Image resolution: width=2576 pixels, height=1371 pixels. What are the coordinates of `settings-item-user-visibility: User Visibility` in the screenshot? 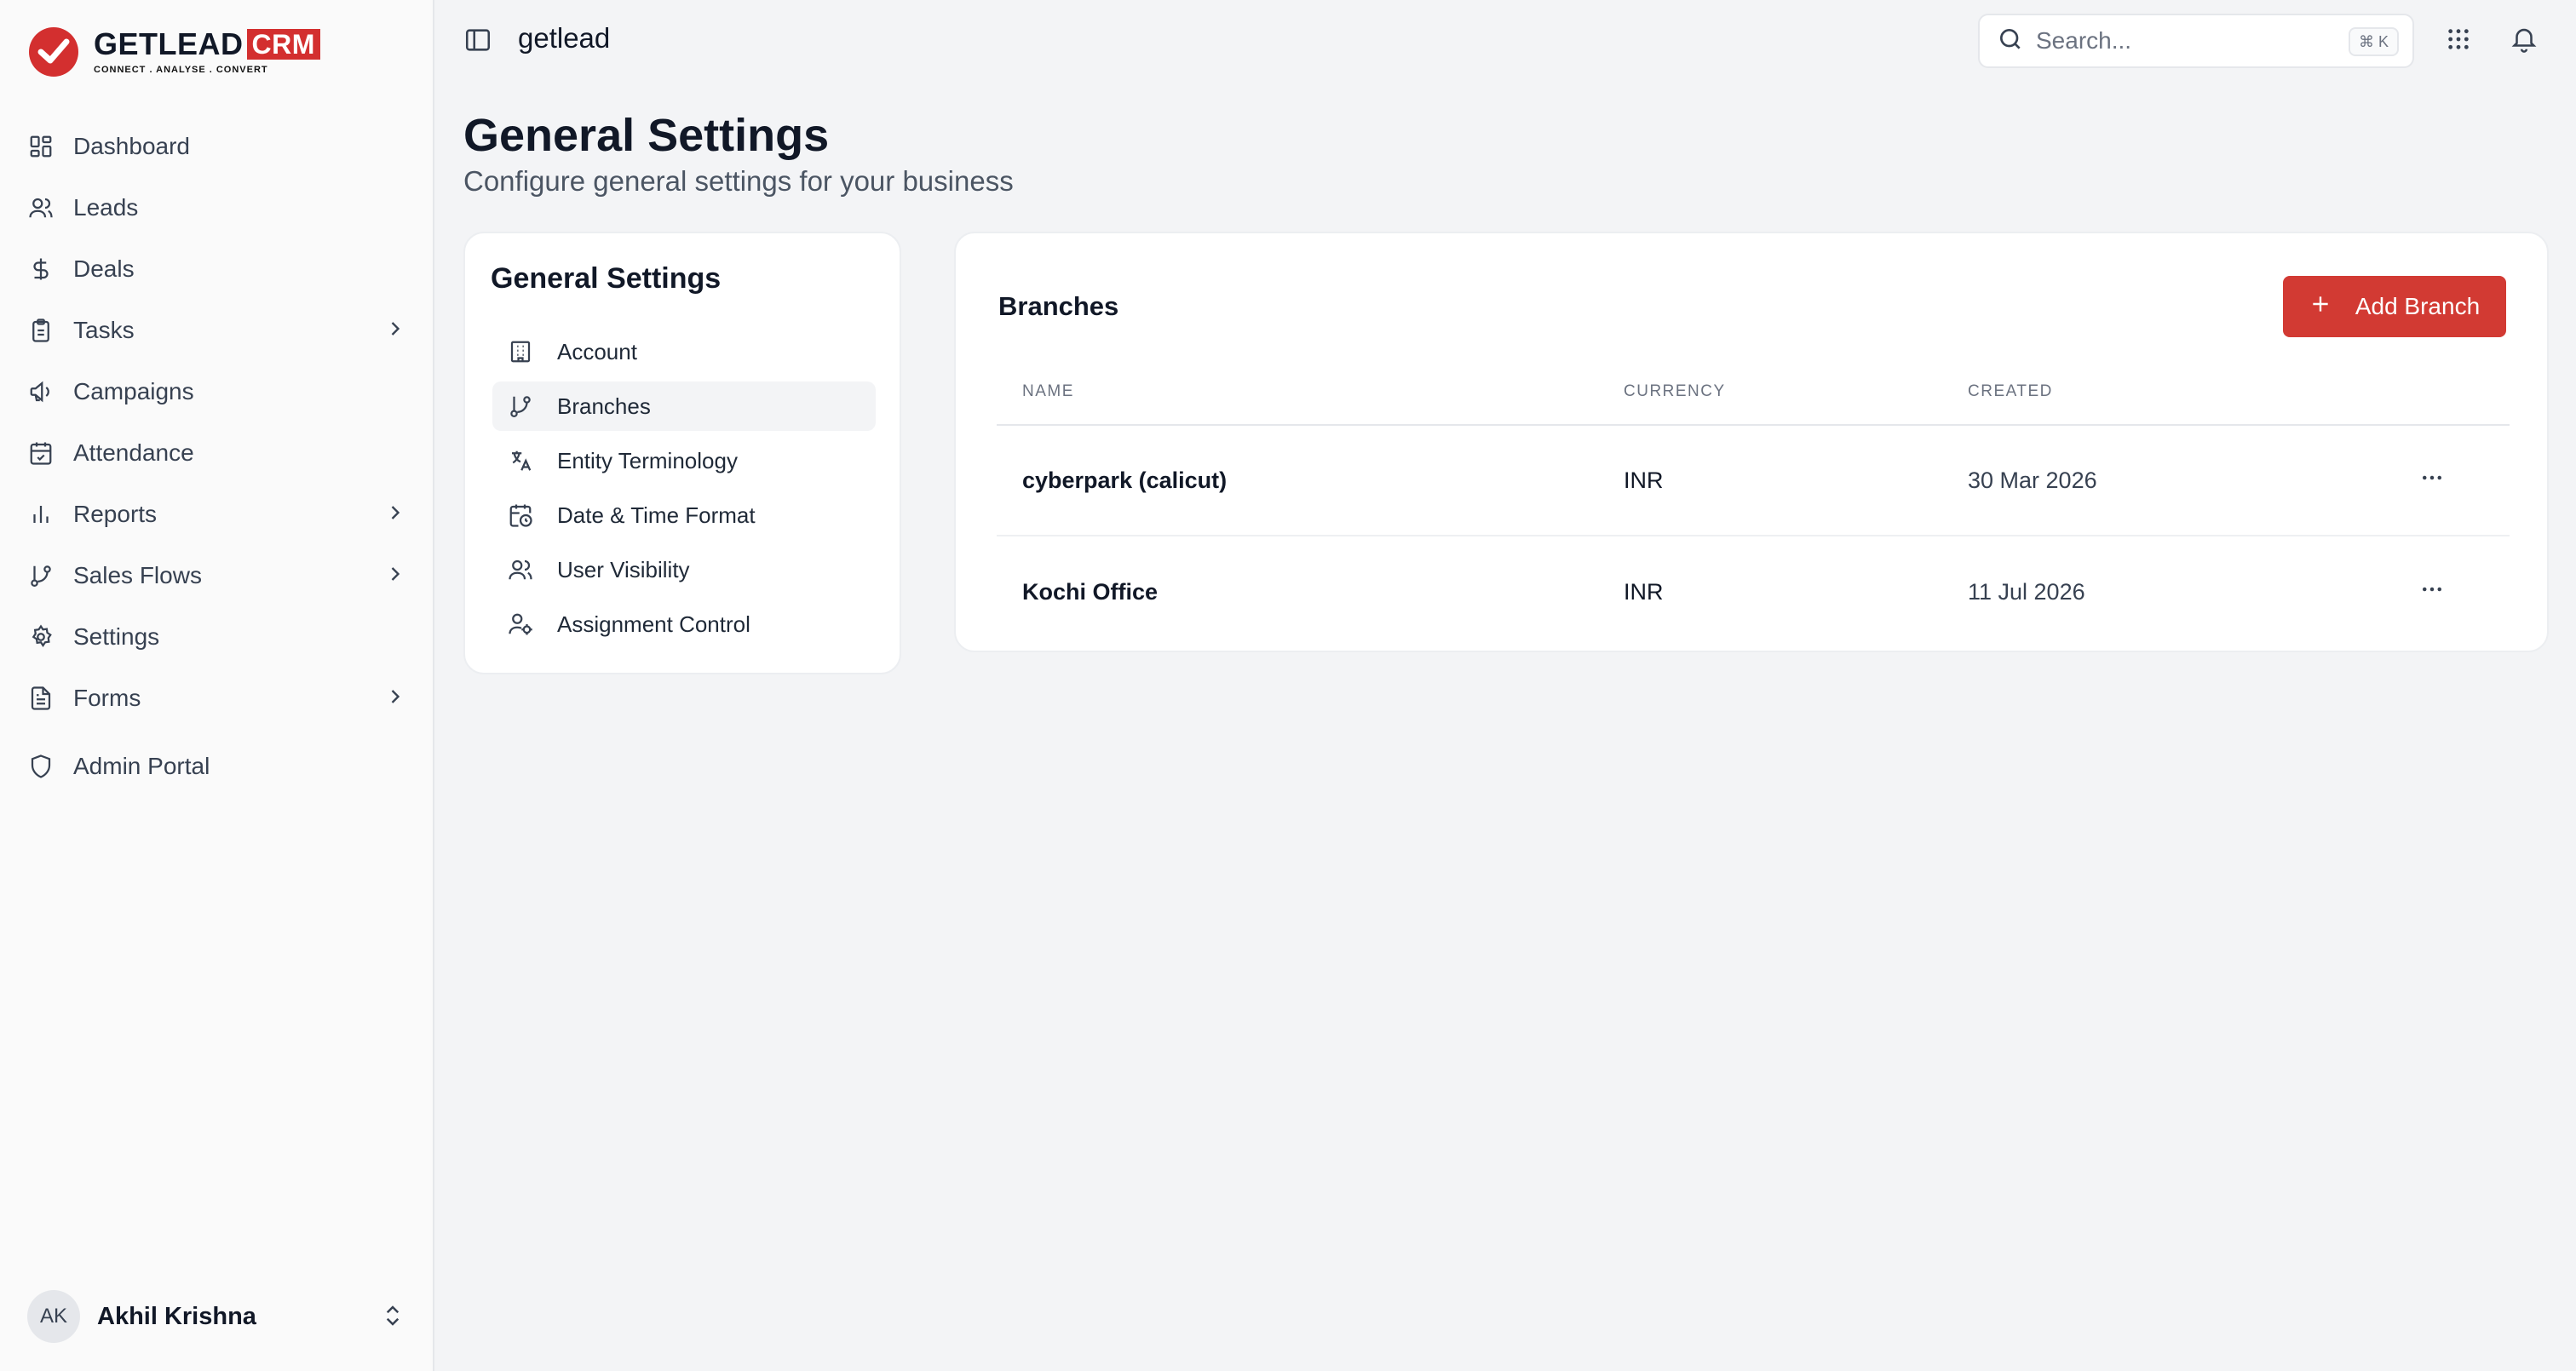 It's located at (684, 569).